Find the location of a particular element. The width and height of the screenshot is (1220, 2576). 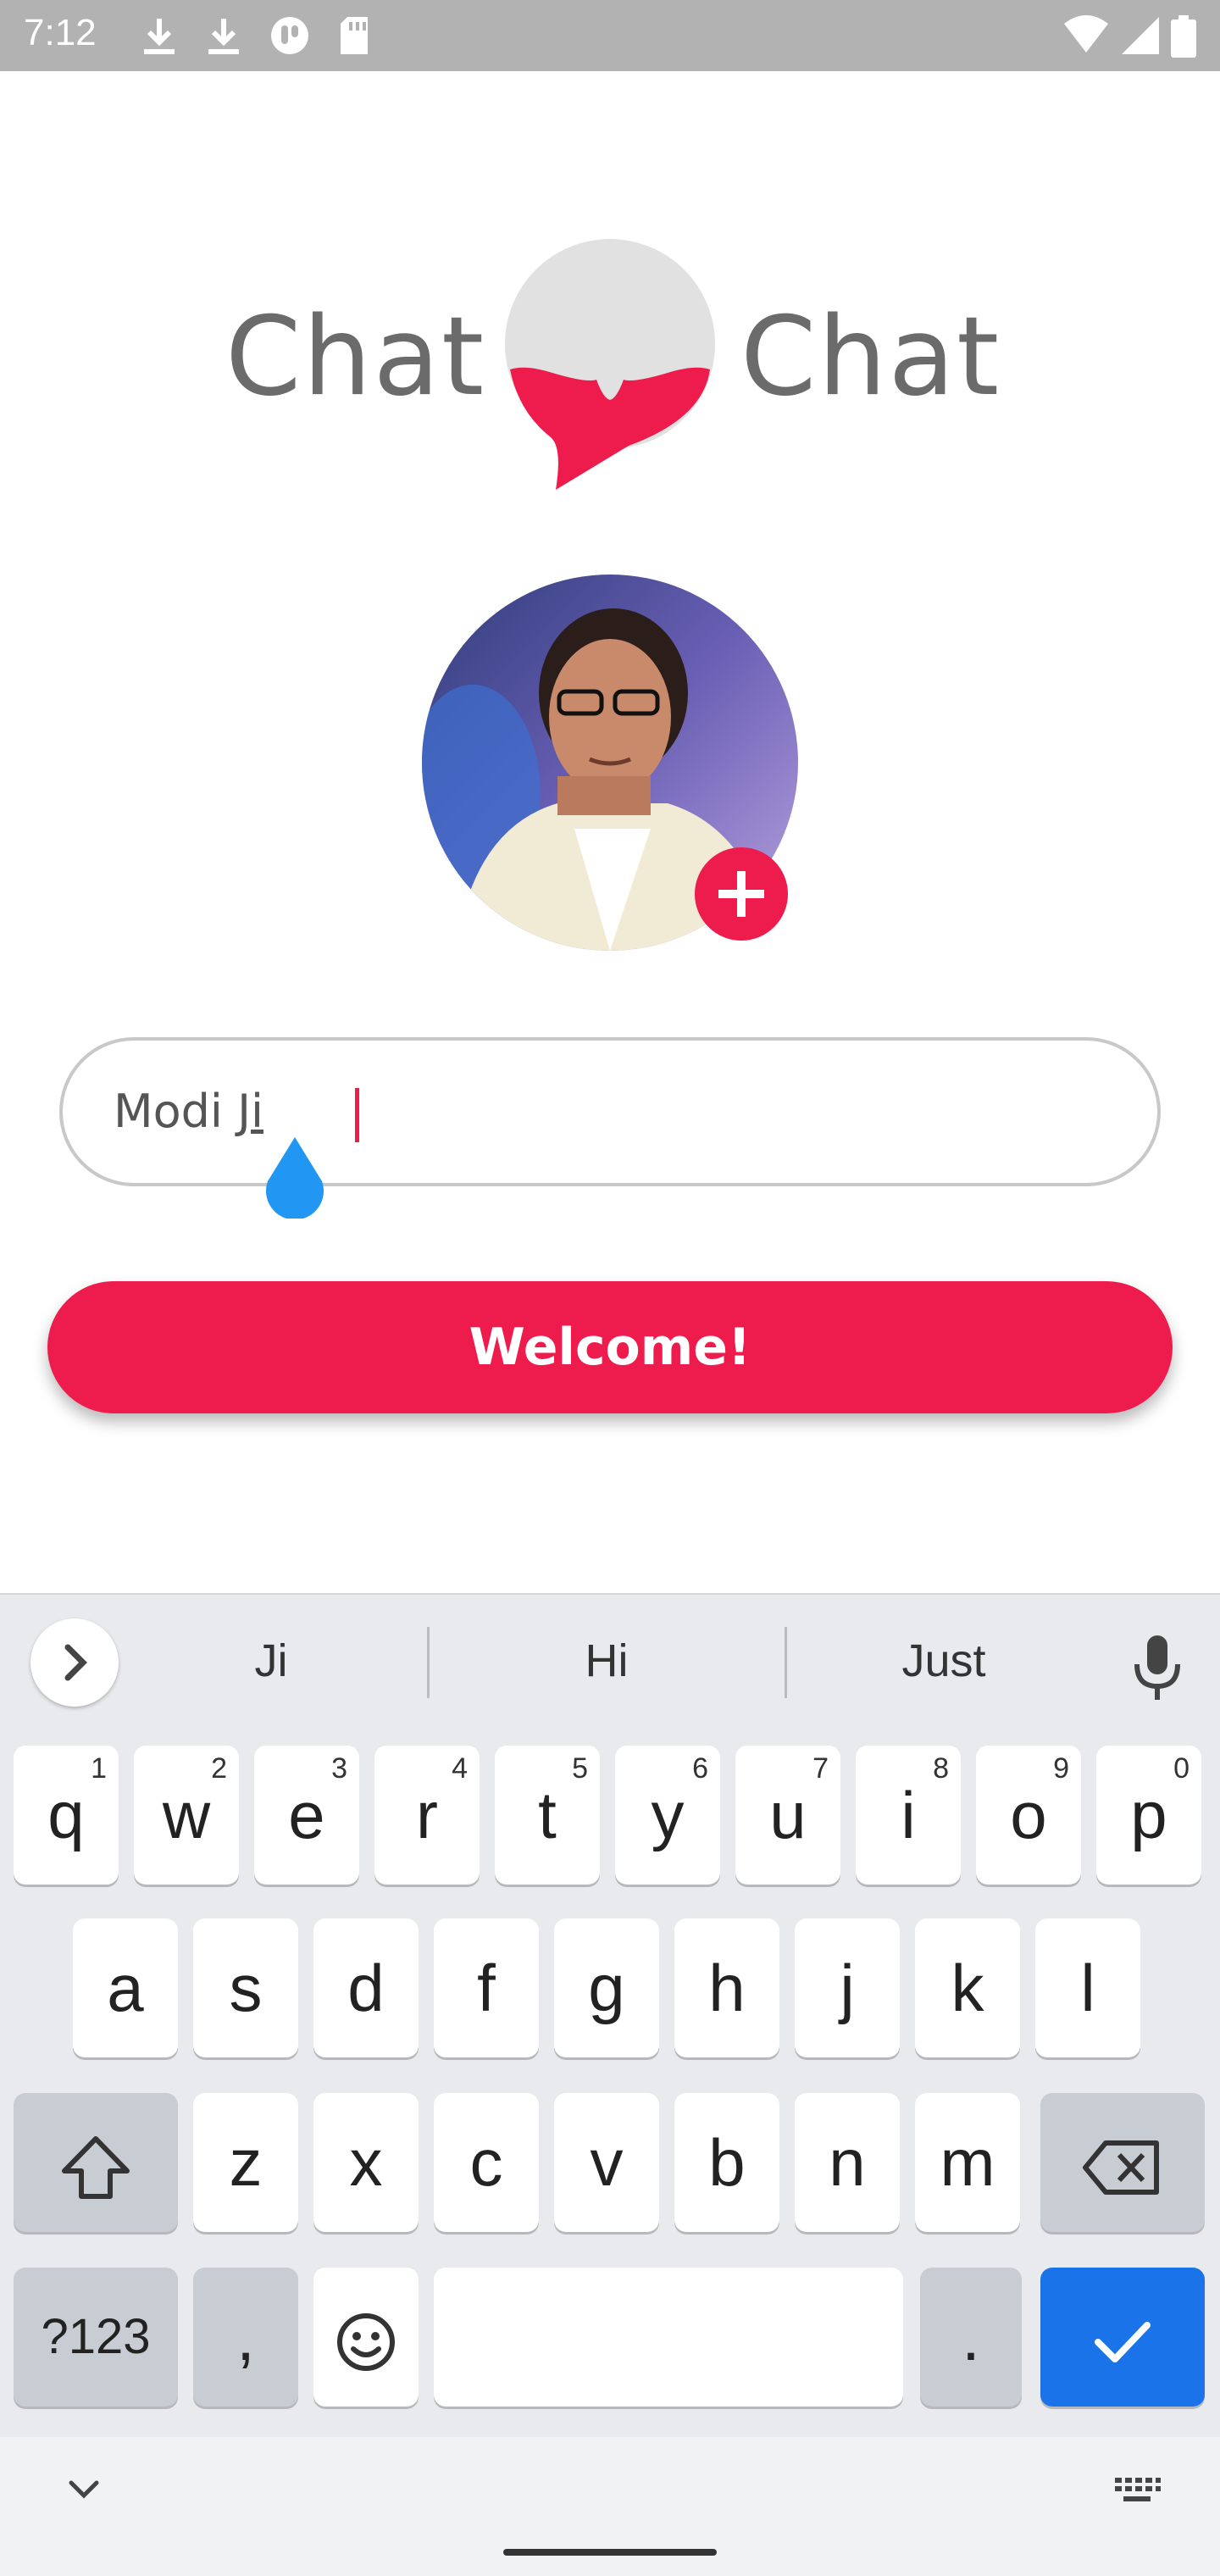

key-q: q1 is located at coordinates (66, 1815).